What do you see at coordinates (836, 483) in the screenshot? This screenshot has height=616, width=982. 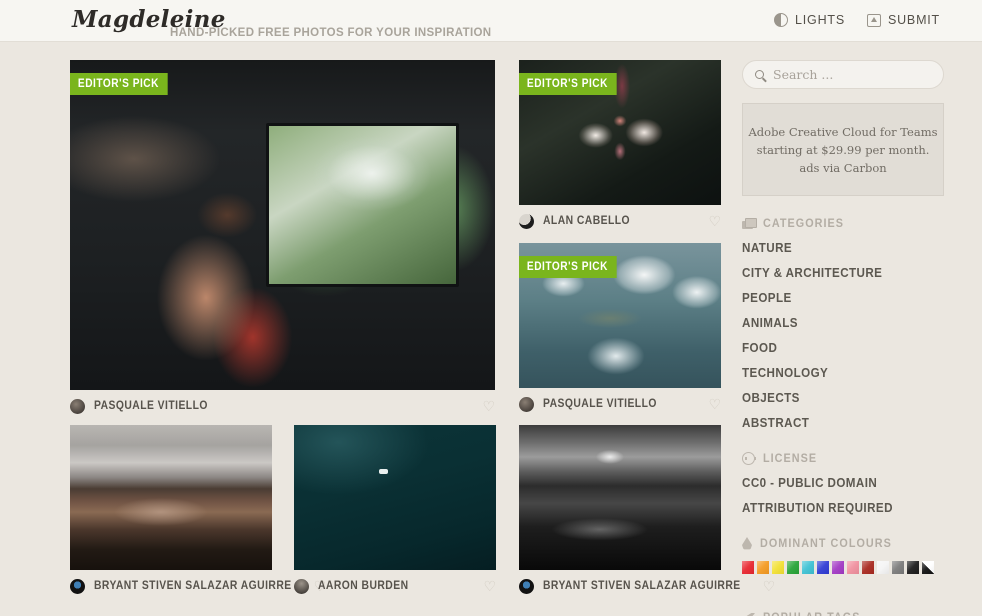 I see `sidebar-item-cc0-public-domain: CC0 - PUBLIC DOMAIN` at bounding box center [836, 483].